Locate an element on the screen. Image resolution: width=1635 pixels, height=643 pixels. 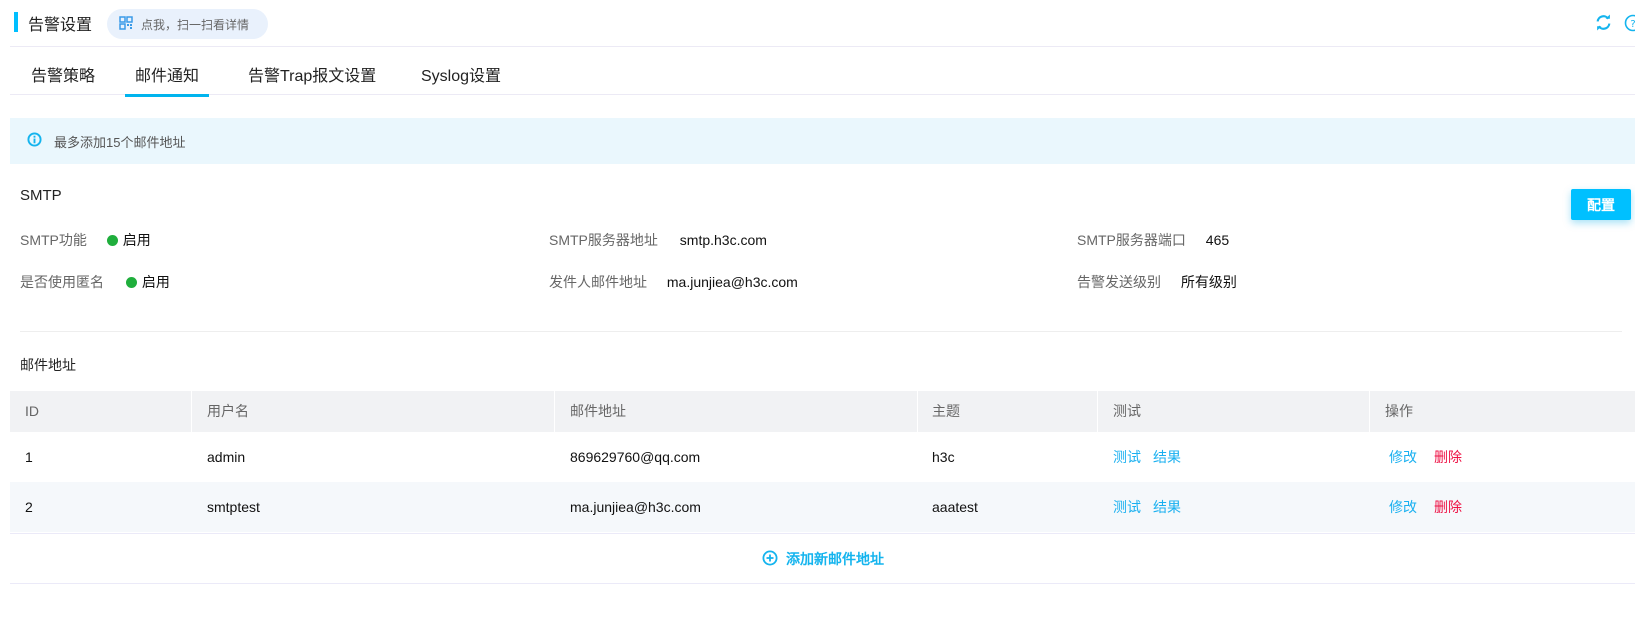
field-label: SMTP服务器地址 is located at coordinates (603, 240).